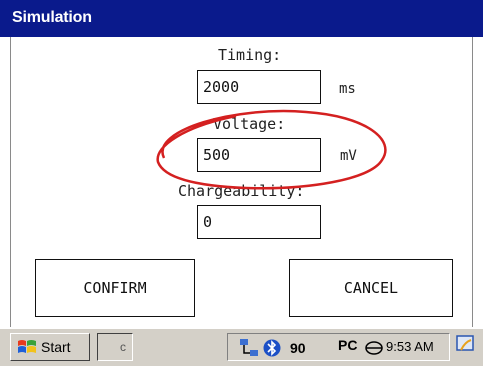 The height and width of the screenshot is (366, 483). I want to click on chargeability-input: 0, so click(259, 222).